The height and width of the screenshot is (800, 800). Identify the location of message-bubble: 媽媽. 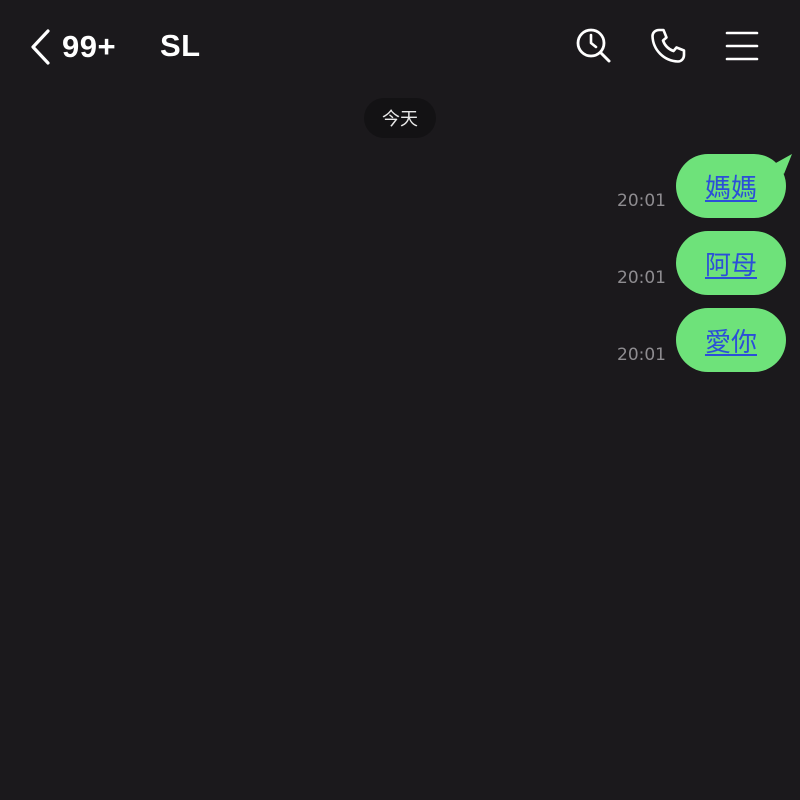
(734, 186).